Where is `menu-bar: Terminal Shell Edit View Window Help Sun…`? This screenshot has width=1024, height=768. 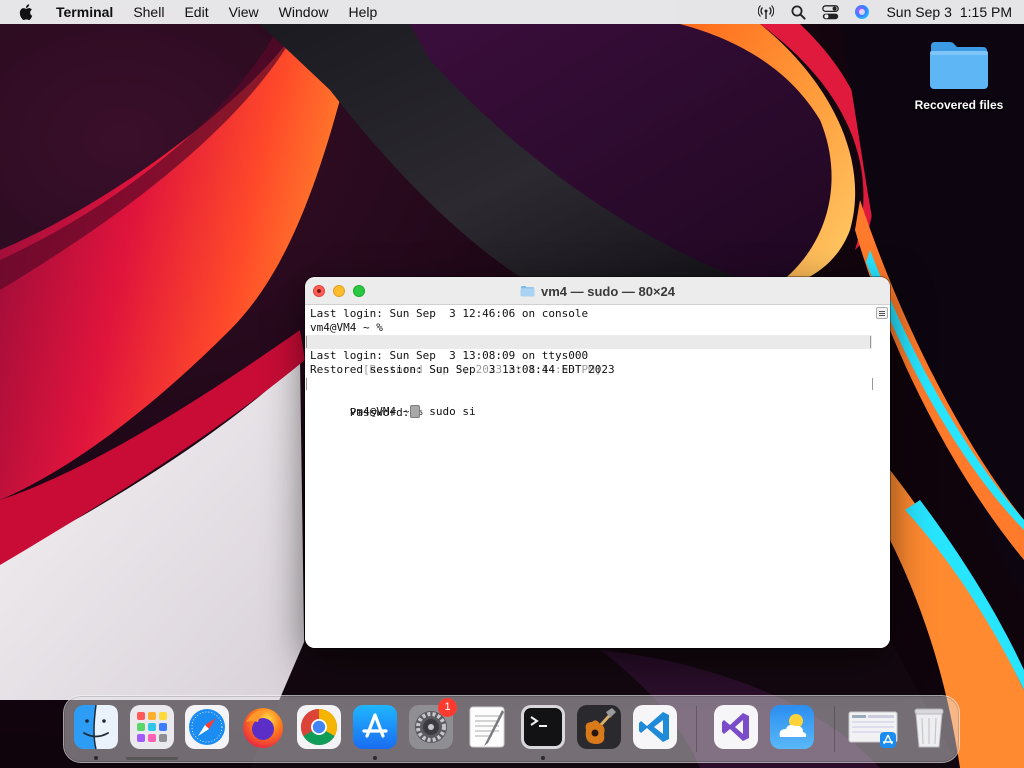 menu-bar: Terminal Shell Edit View Window Help Sun… is located at coordinates (512, 12).